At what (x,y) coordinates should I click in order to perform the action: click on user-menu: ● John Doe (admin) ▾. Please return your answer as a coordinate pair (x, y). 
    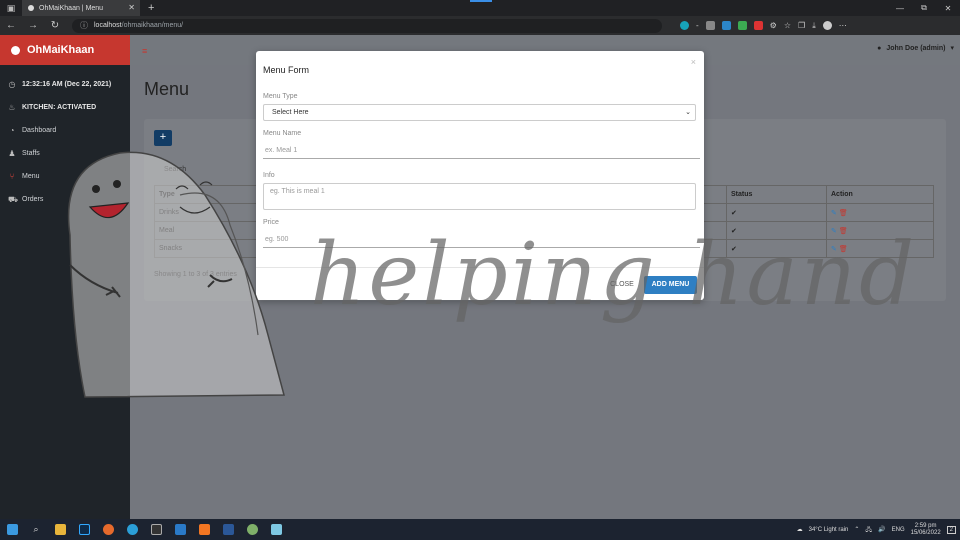
    Looking at the image, I should click on (915, 48).